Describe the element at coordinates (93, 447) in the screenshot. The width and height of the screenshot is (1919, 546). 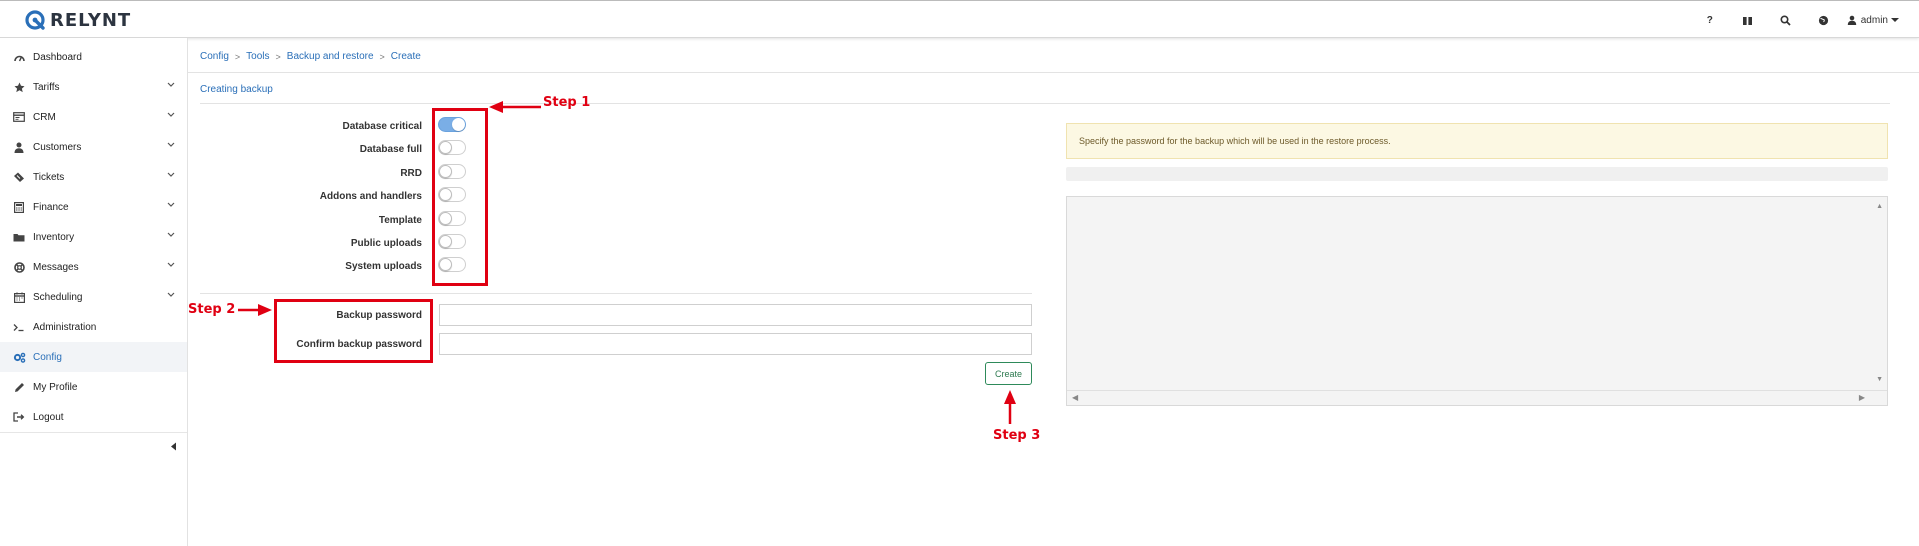
I see `sidebar-footer` at that location.